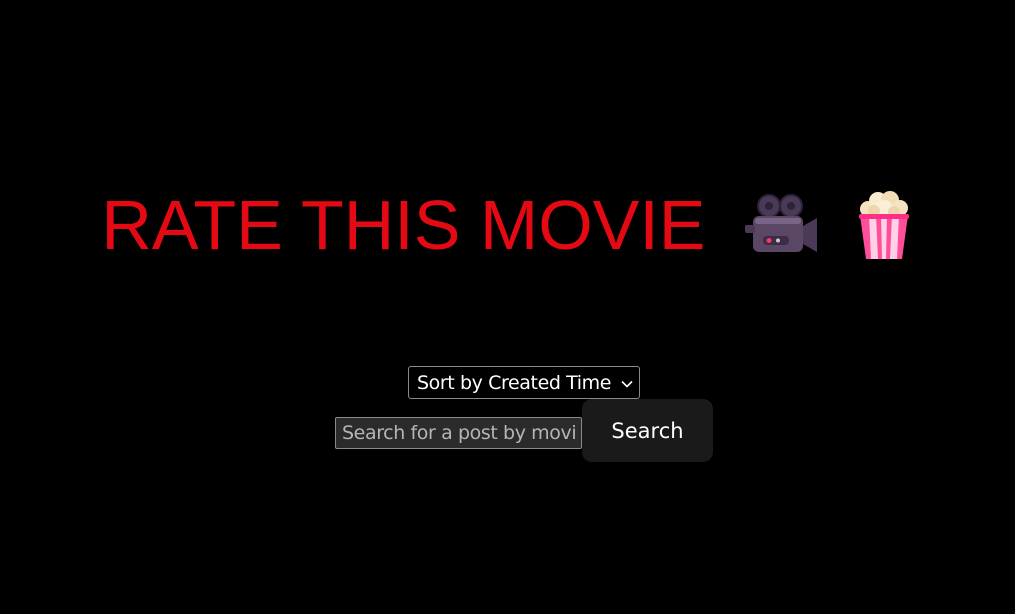  Describe the element at coordinates (514, 382) in the screenshot. I see `sort-selected-label: Sort by Created Time` at that location.